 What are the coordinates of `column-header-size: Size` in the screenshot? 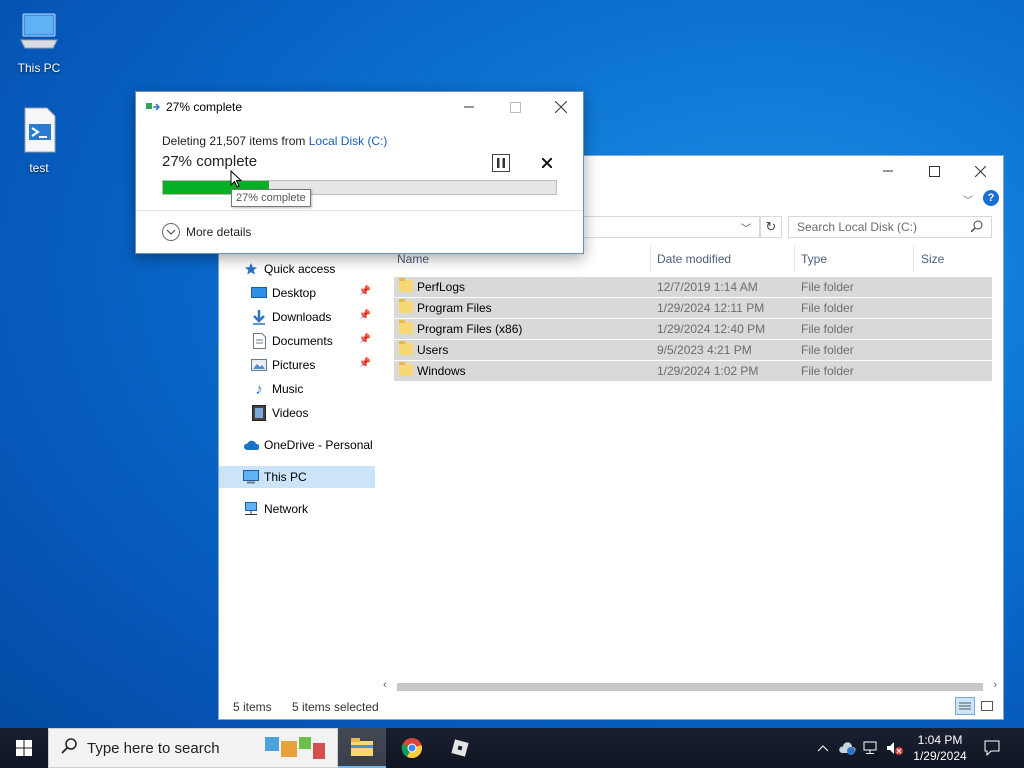 It's located at (956, 259).